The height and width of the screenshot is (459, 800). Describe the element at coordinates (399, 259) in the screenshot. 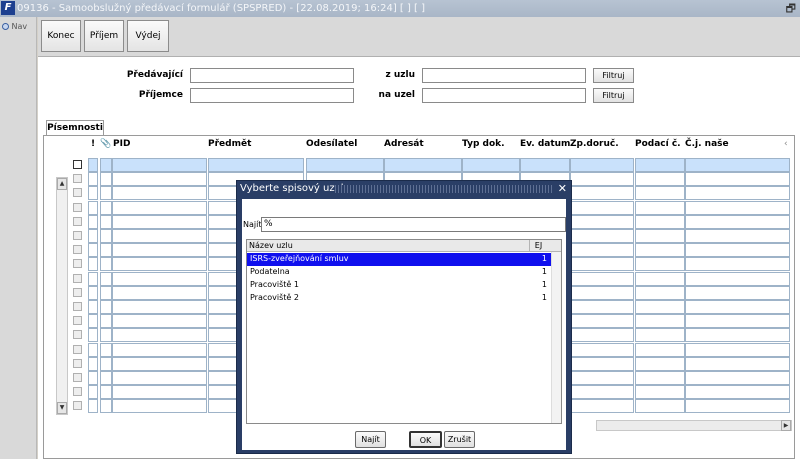

I see `list-item: ISRS-zveřejňování smluv 1` at that location.